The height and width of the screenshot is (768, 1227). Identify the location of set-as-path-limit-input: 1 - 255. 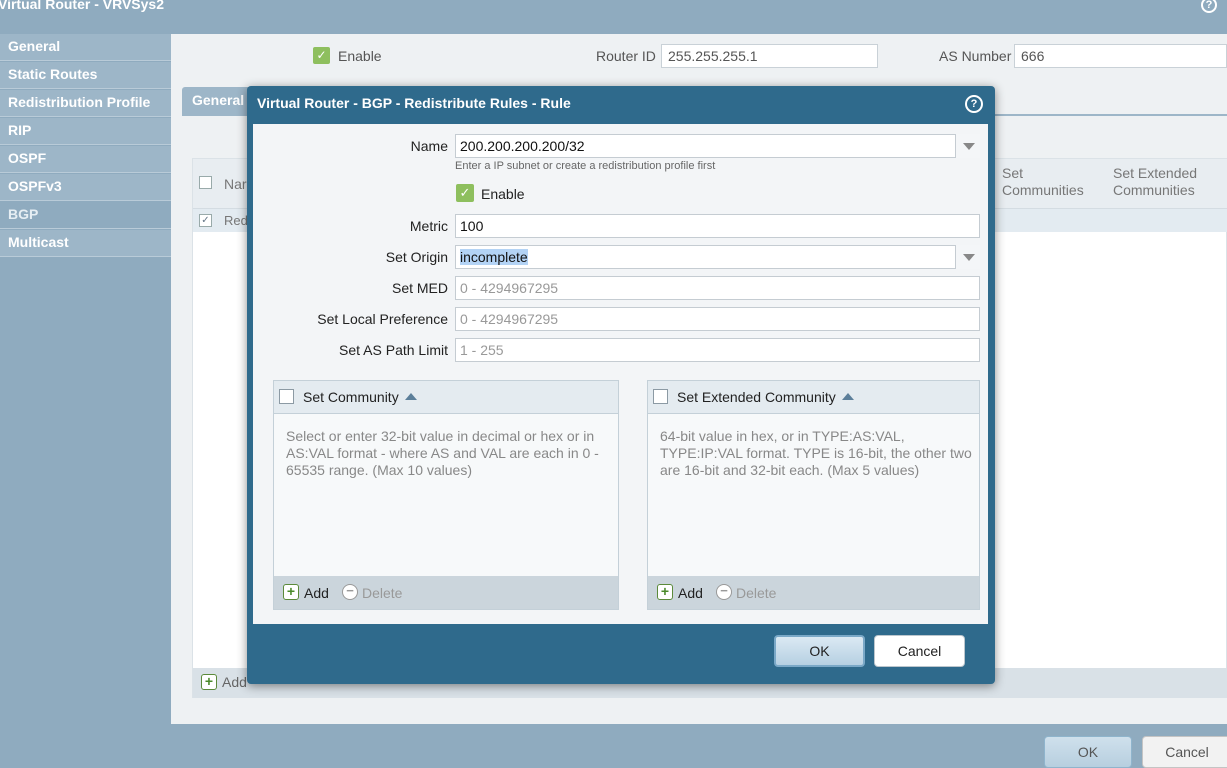
(717, 350).